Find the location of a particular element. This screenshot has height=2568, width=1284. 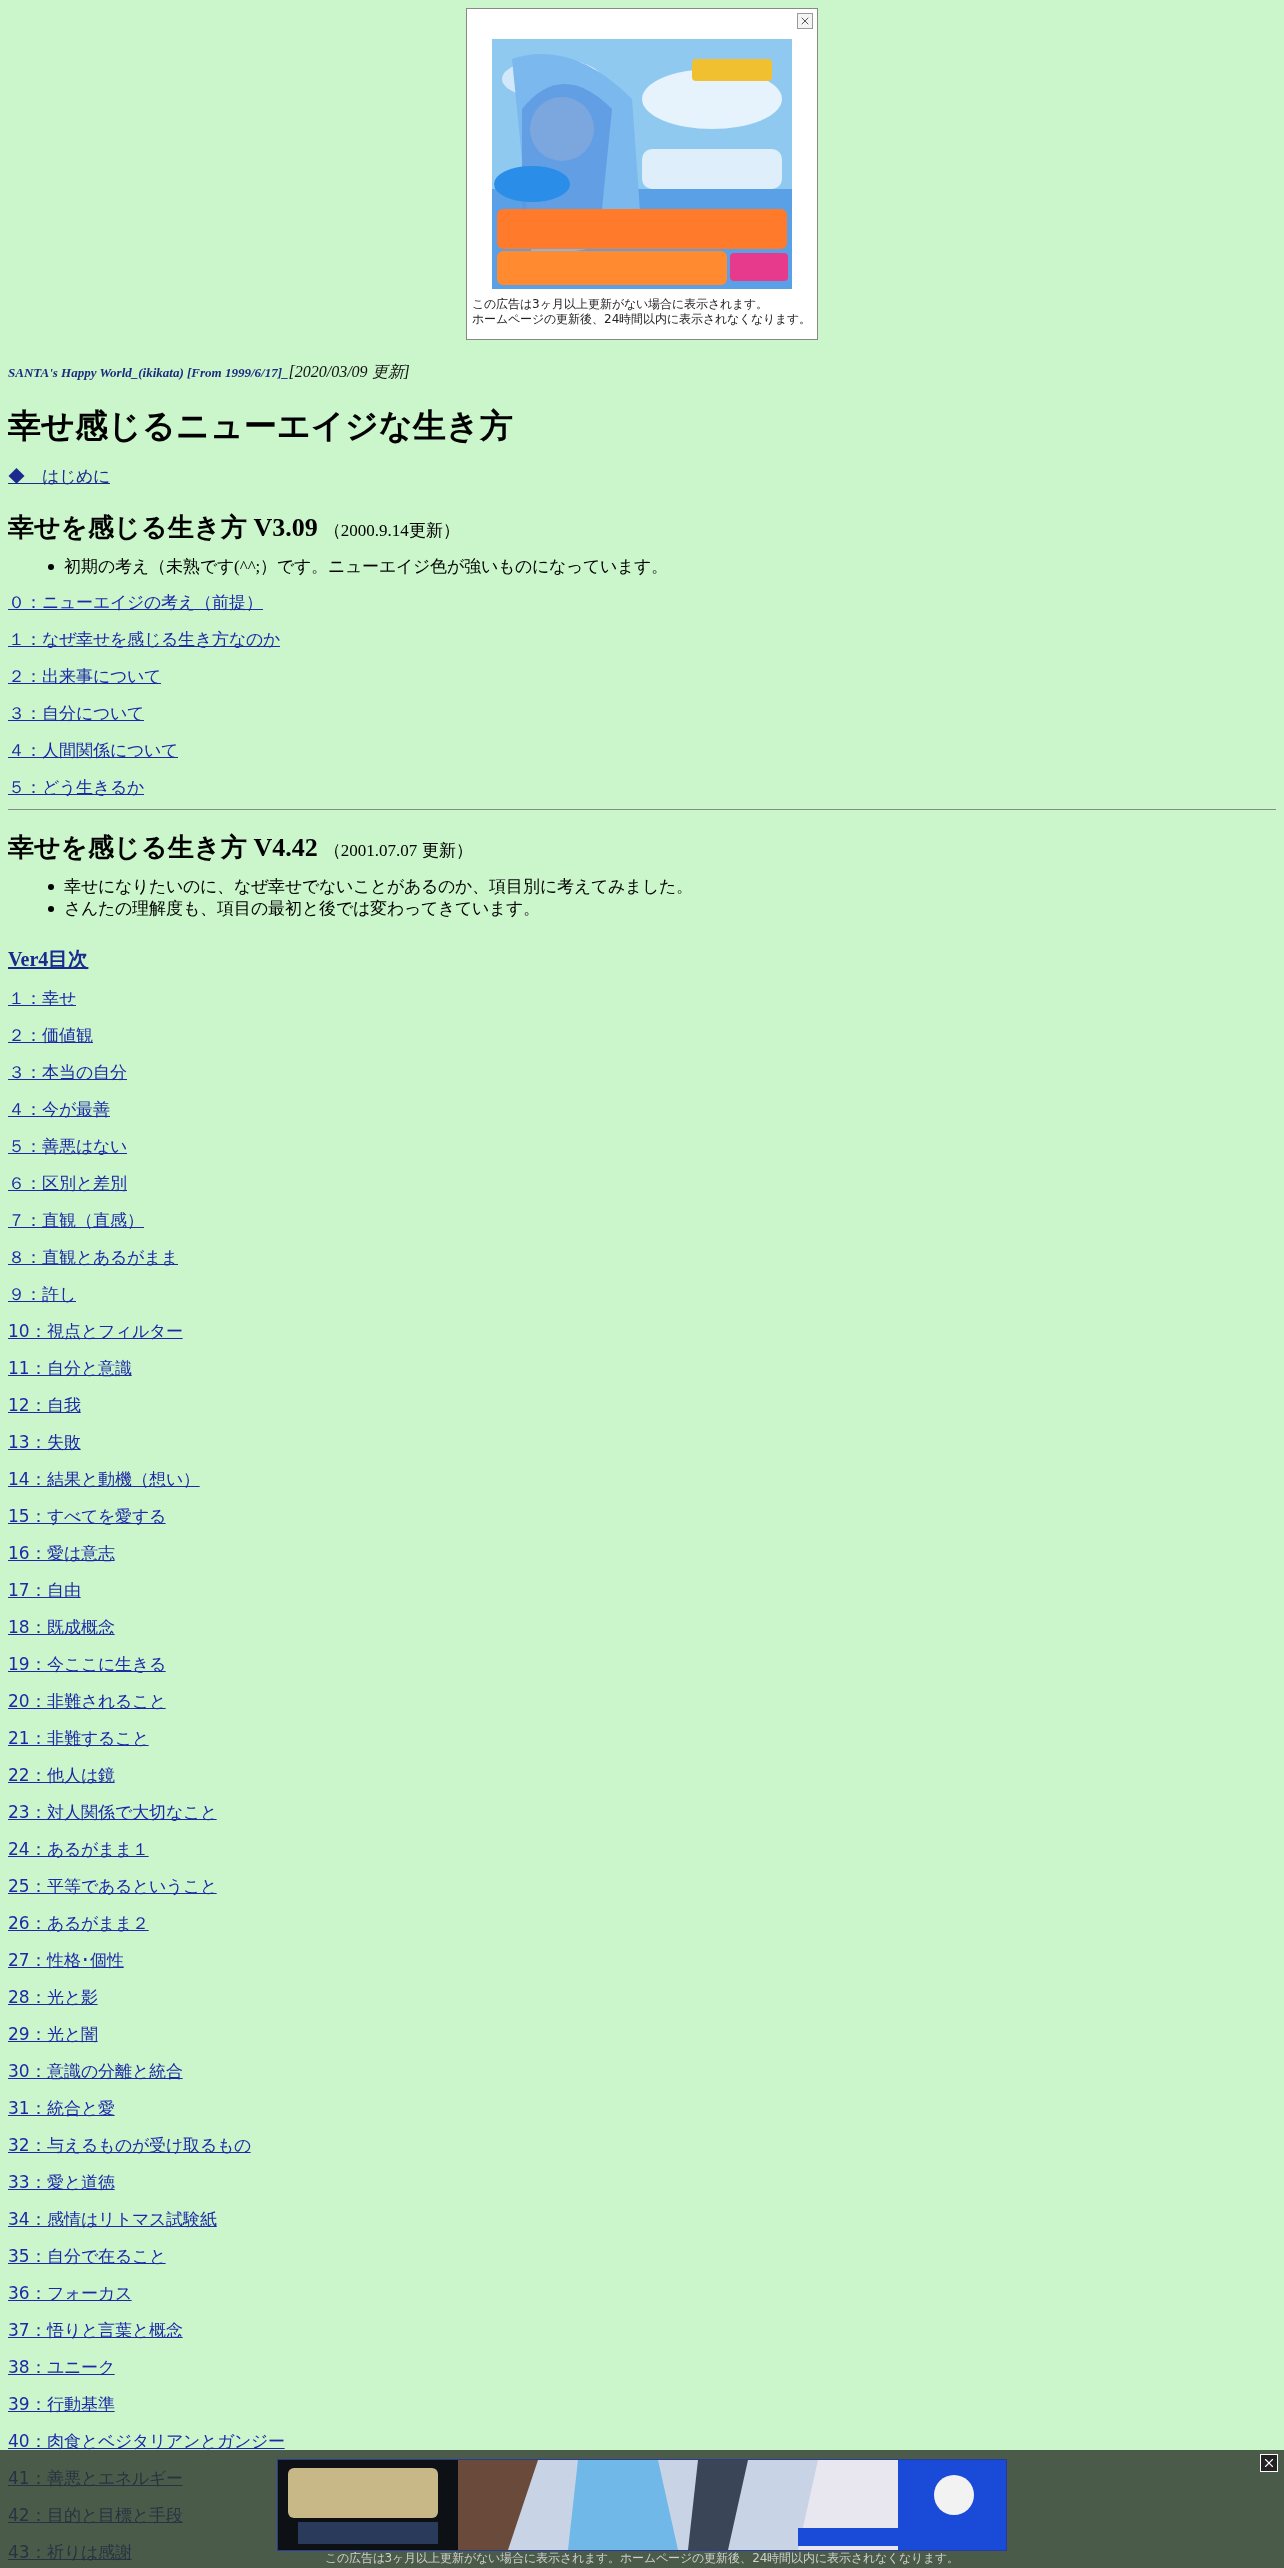

chapter-link: ３：本当の自分 is located at coordinates (67, 1071).